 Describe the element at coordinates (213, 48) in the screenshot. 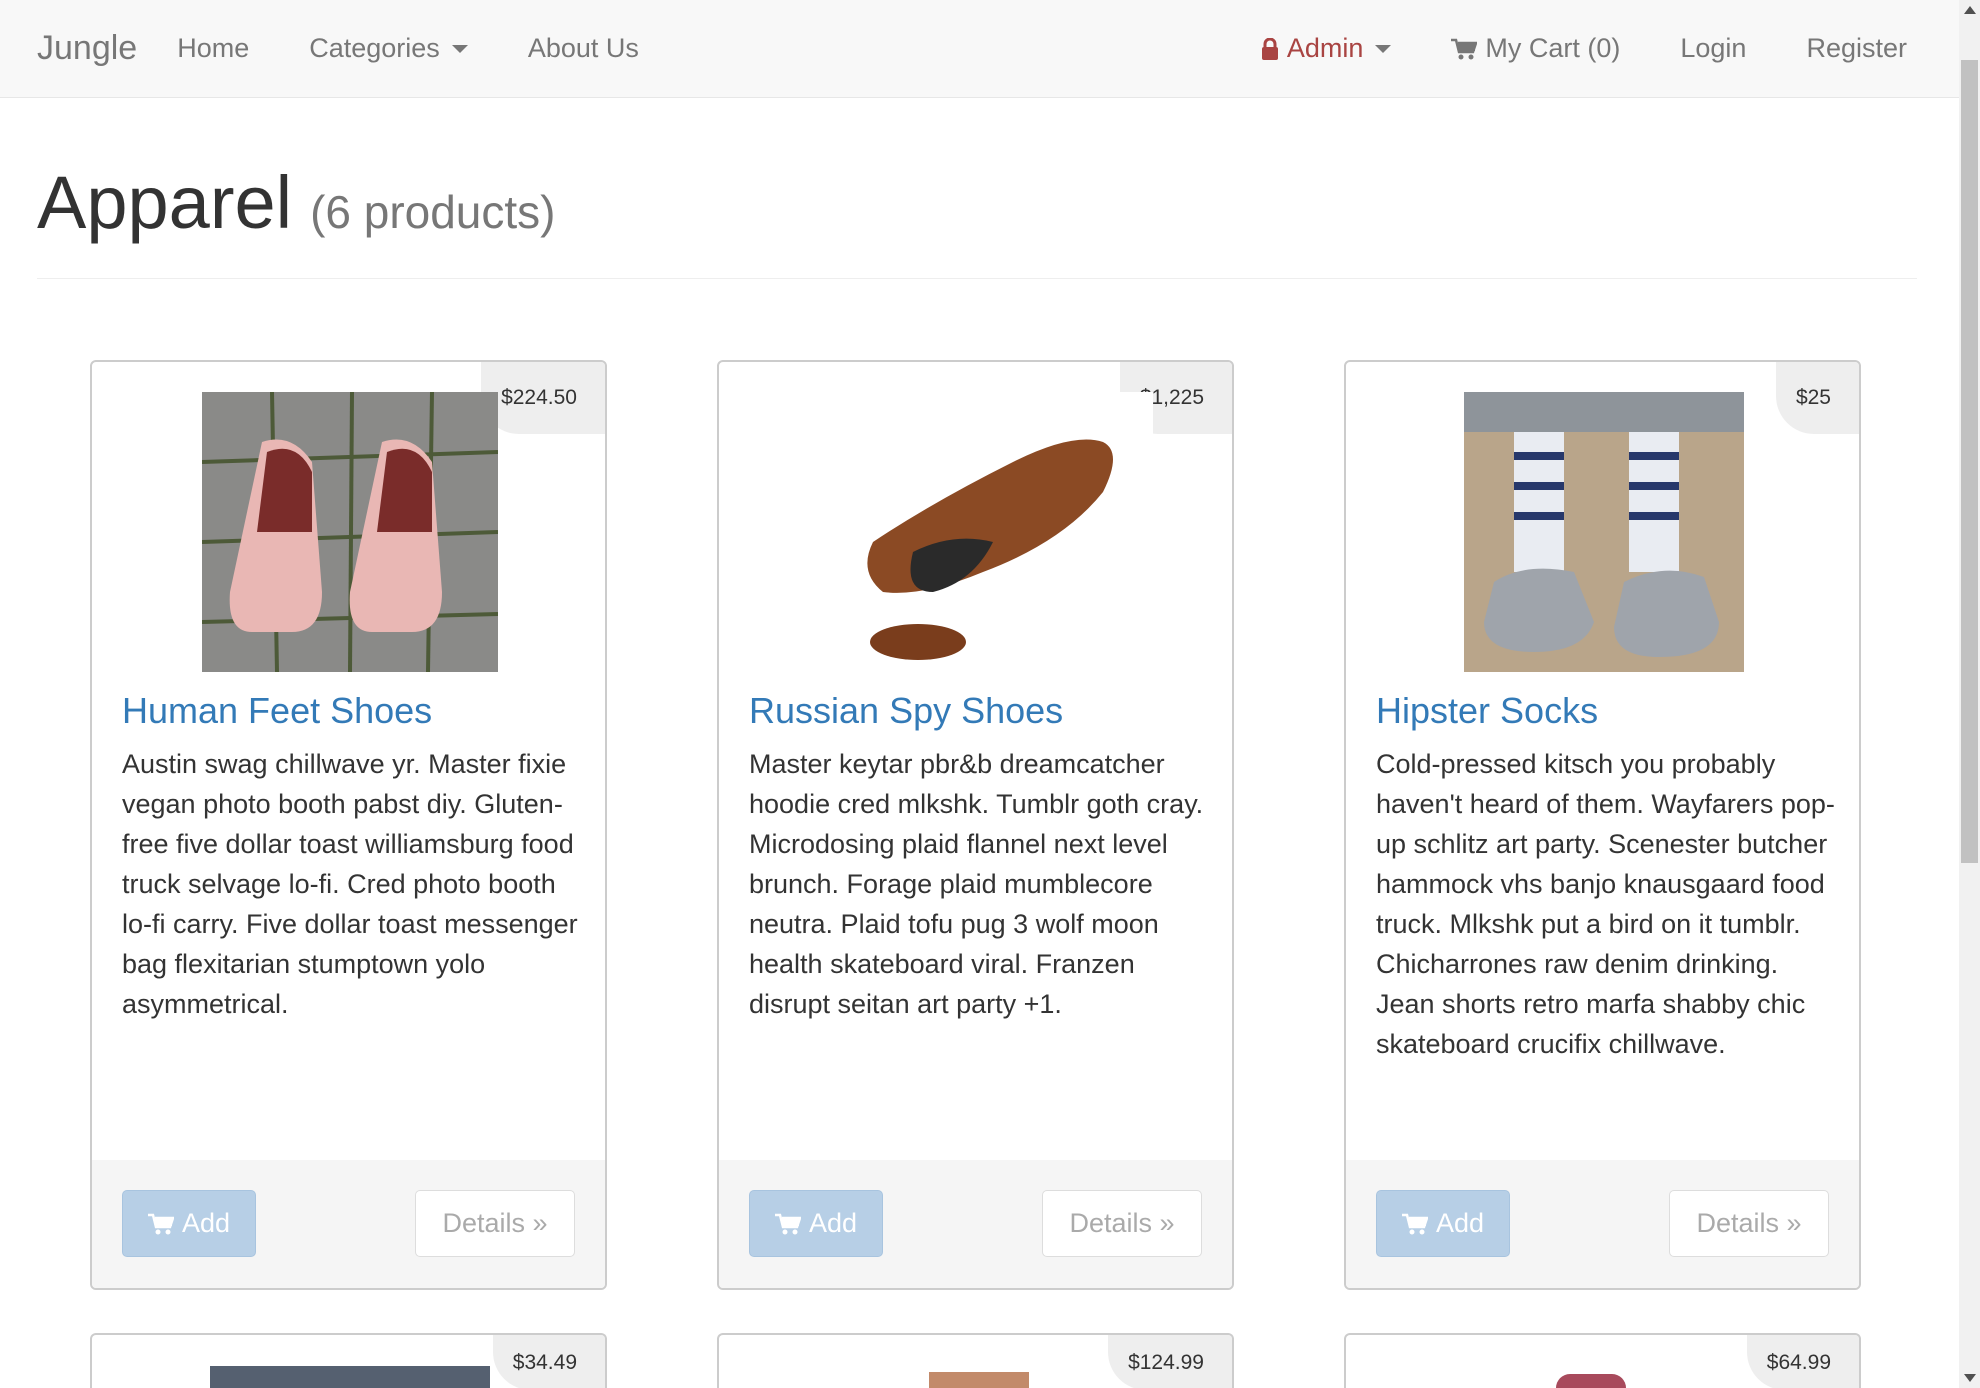

I see `nav-home: Home` at that location.